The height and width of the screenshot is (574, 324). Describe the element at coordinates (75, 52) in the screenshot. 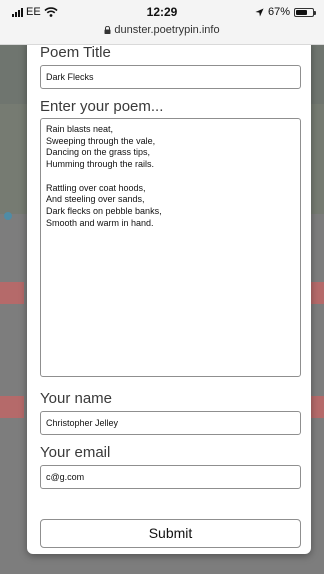

I see `poem-title-label: Poem Title` at that location.